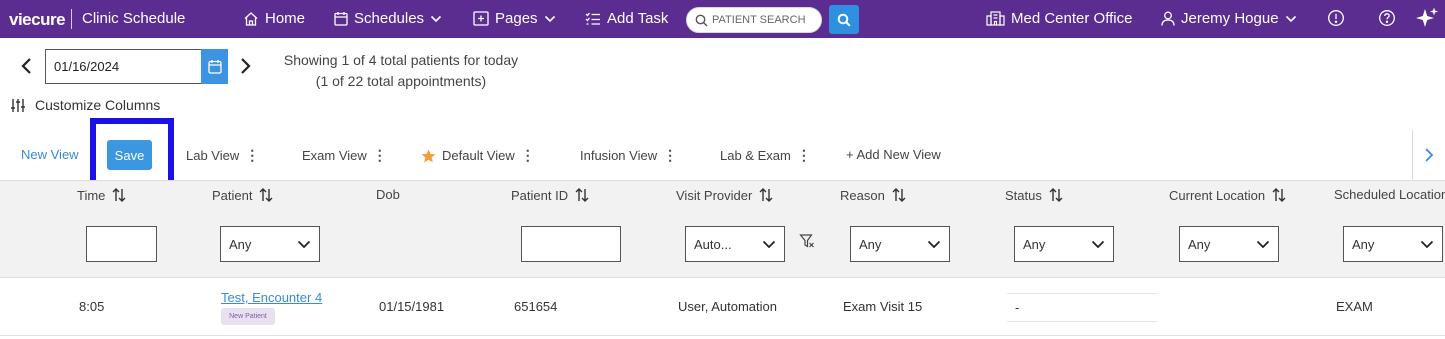 This screenshot has height=339, width=1445. What do you see at coordinates (134, 18) in the screenshot?
I see `app-title: Clinic Schedule` at bounding box center [134, 18].